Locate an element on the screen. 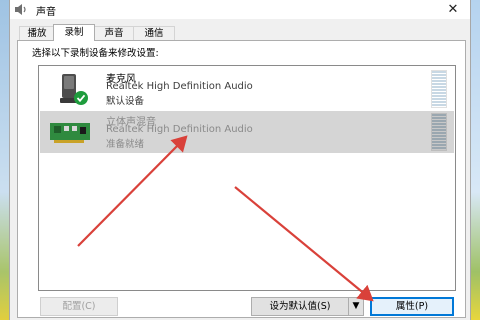 The height and width of the screenshot is (320, 480). configure-button: 配置(C) is located at coordinates (79, 306).